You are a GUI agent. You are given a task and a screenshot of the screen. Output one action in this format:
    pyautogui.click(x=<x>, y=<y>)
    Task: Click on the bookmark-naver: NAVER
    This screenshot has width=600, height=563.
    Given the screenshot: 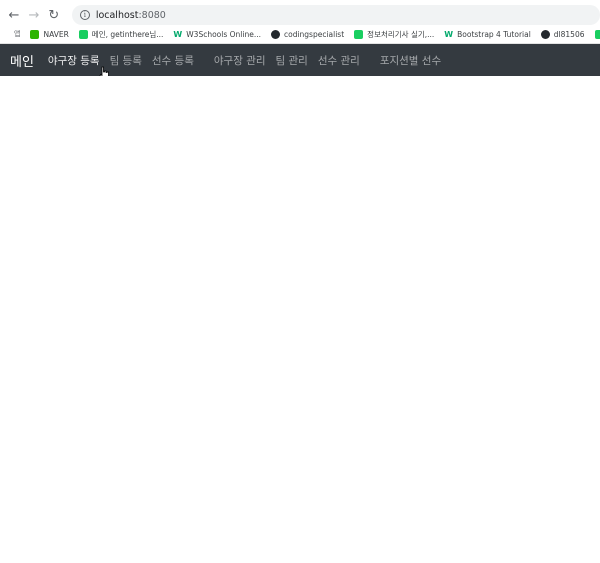 What is the action you would take?
    pyautogui.click(x=49, y=34)
    